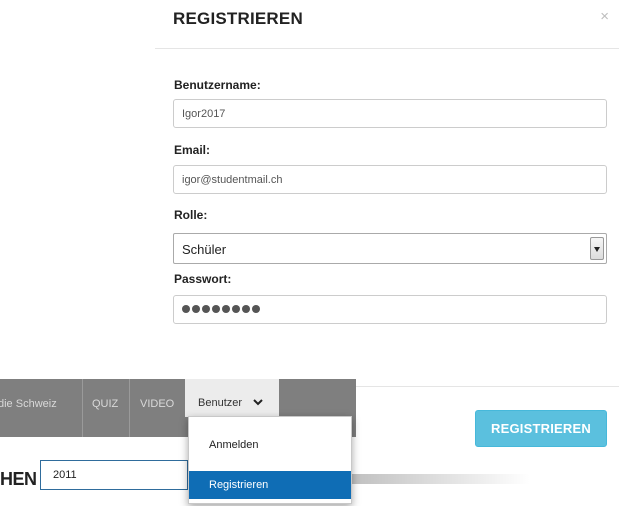 The image size is (619, 506). What do you see at coordinates (390, 113) in the screenshot?
I see `username-input` at bounding box center [390, 113].